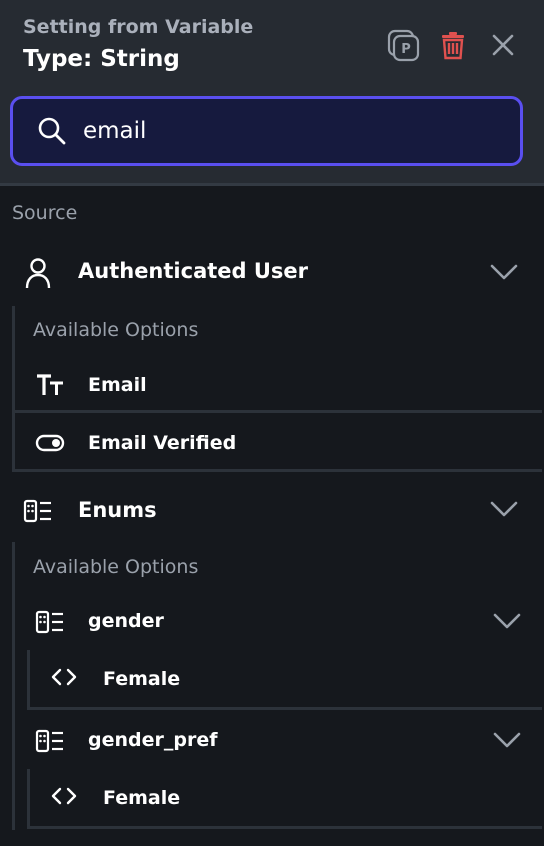 This screenshot has height=846, width=544. Describe the element at coordinates (193, 271) in the screenshot. I see `group-authenticated-user: Authenticated User` at that location.